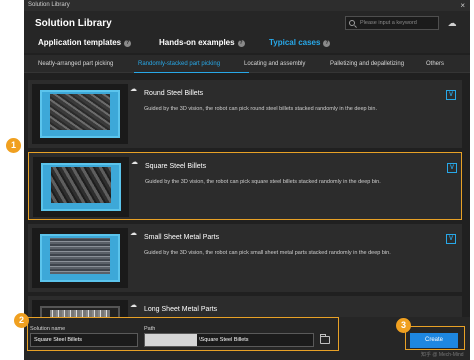 The image size is (474, 360). I want to click on subtab-others: Others, so click(435, 64).